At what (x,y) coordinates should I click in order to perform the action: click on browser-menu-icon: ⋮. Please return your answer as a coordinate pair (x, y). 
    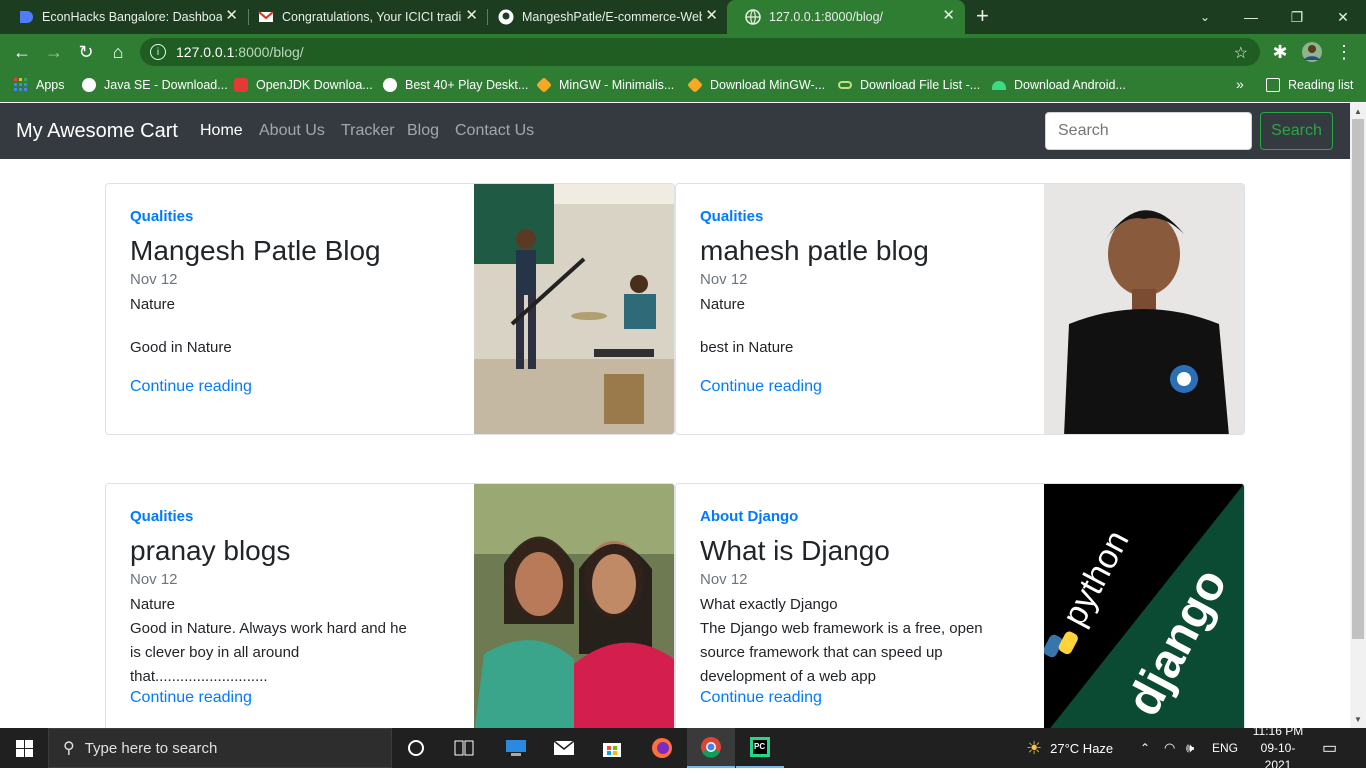
    Looking at the image, I should click on (1344, 52).